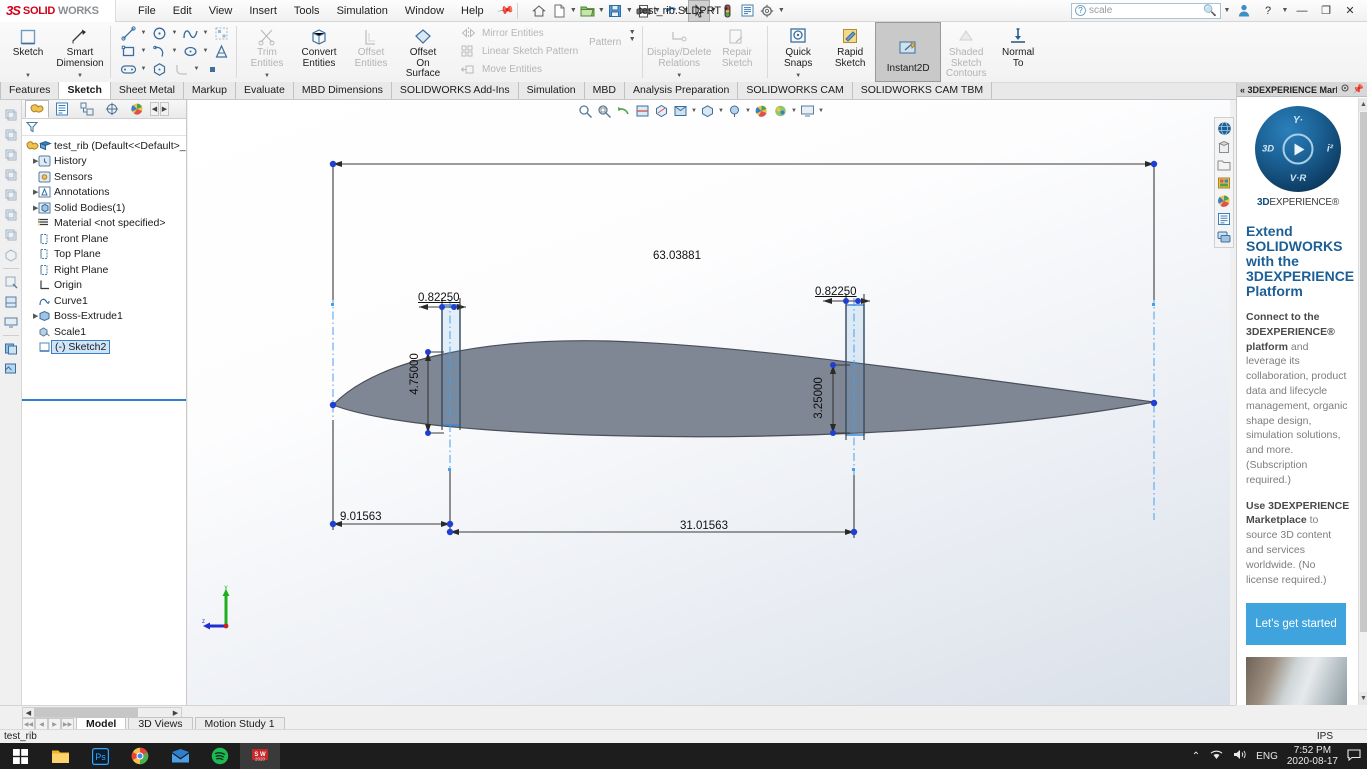 Image resolution: width=1367 pixels, height=769 pixels. What do you see at coordinates (1345, 89) in the screenshot?
I see `gear-icon` at bounding box center [1345, 89].